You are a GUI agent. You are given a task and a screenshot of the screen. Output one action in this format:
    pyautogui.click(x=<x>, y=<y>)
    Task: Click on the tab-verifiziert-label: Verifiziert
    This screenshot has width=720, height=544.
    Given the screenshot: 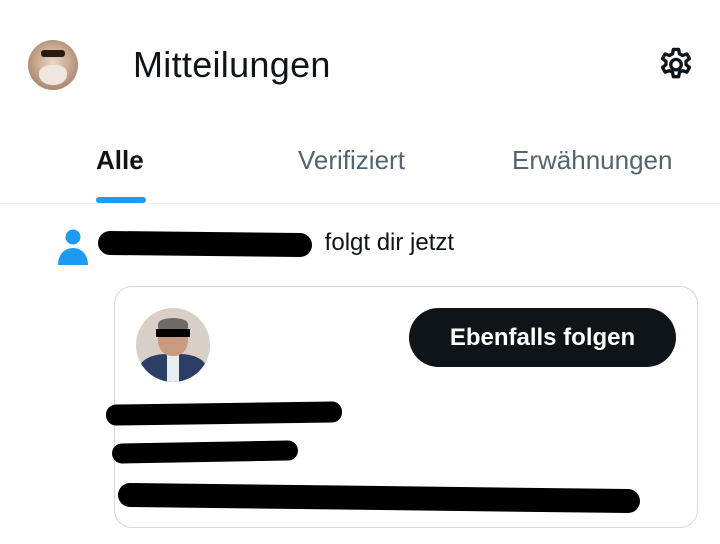 What is the action you would take?
    pyautogui.click(x=351, y=160)
    